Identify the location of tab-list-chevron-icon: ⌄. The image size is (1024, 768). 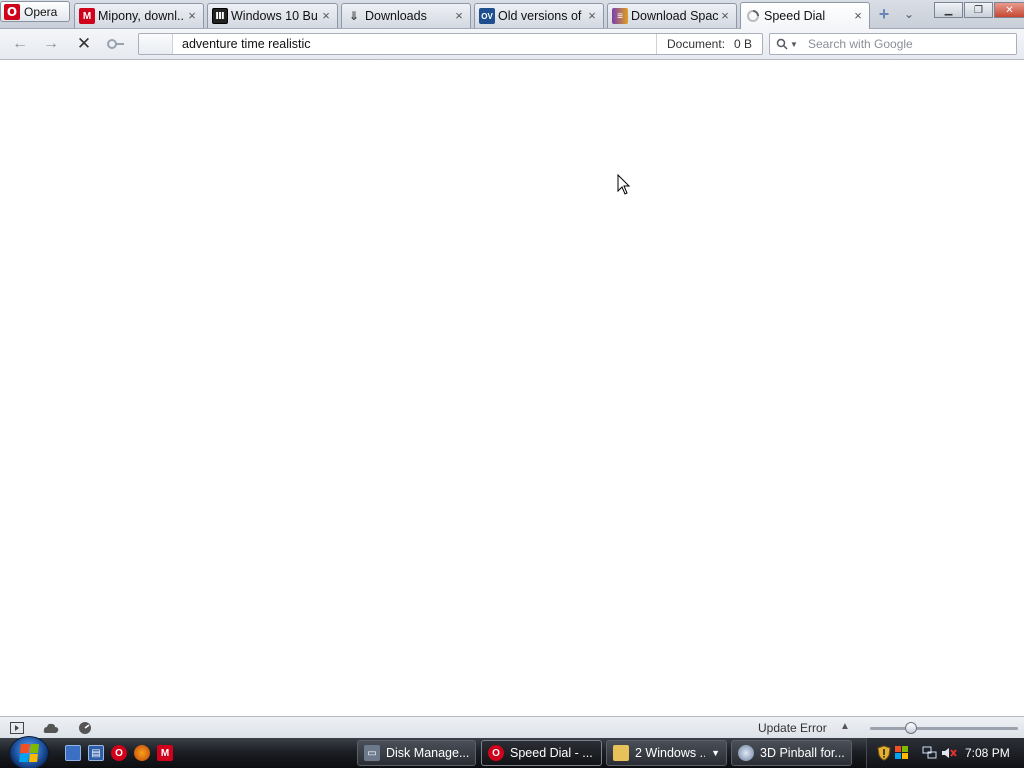
(909, 14).